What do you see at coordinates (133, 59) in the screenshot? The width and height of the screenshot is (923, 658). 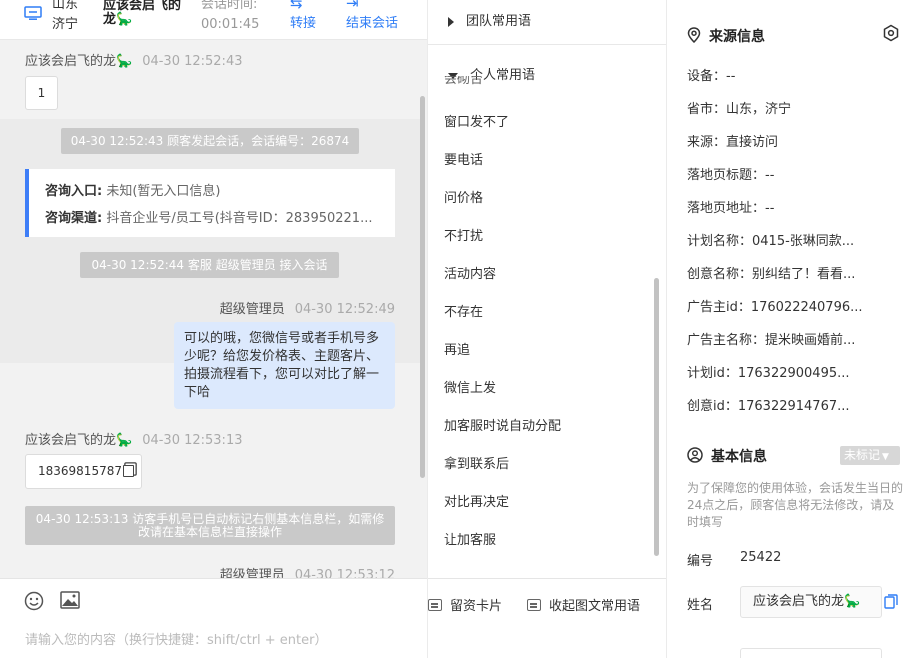 I see `message-sender: 应该会启飞的龙🦕 04-30 12:52:43` at bounding box center [133, 59].